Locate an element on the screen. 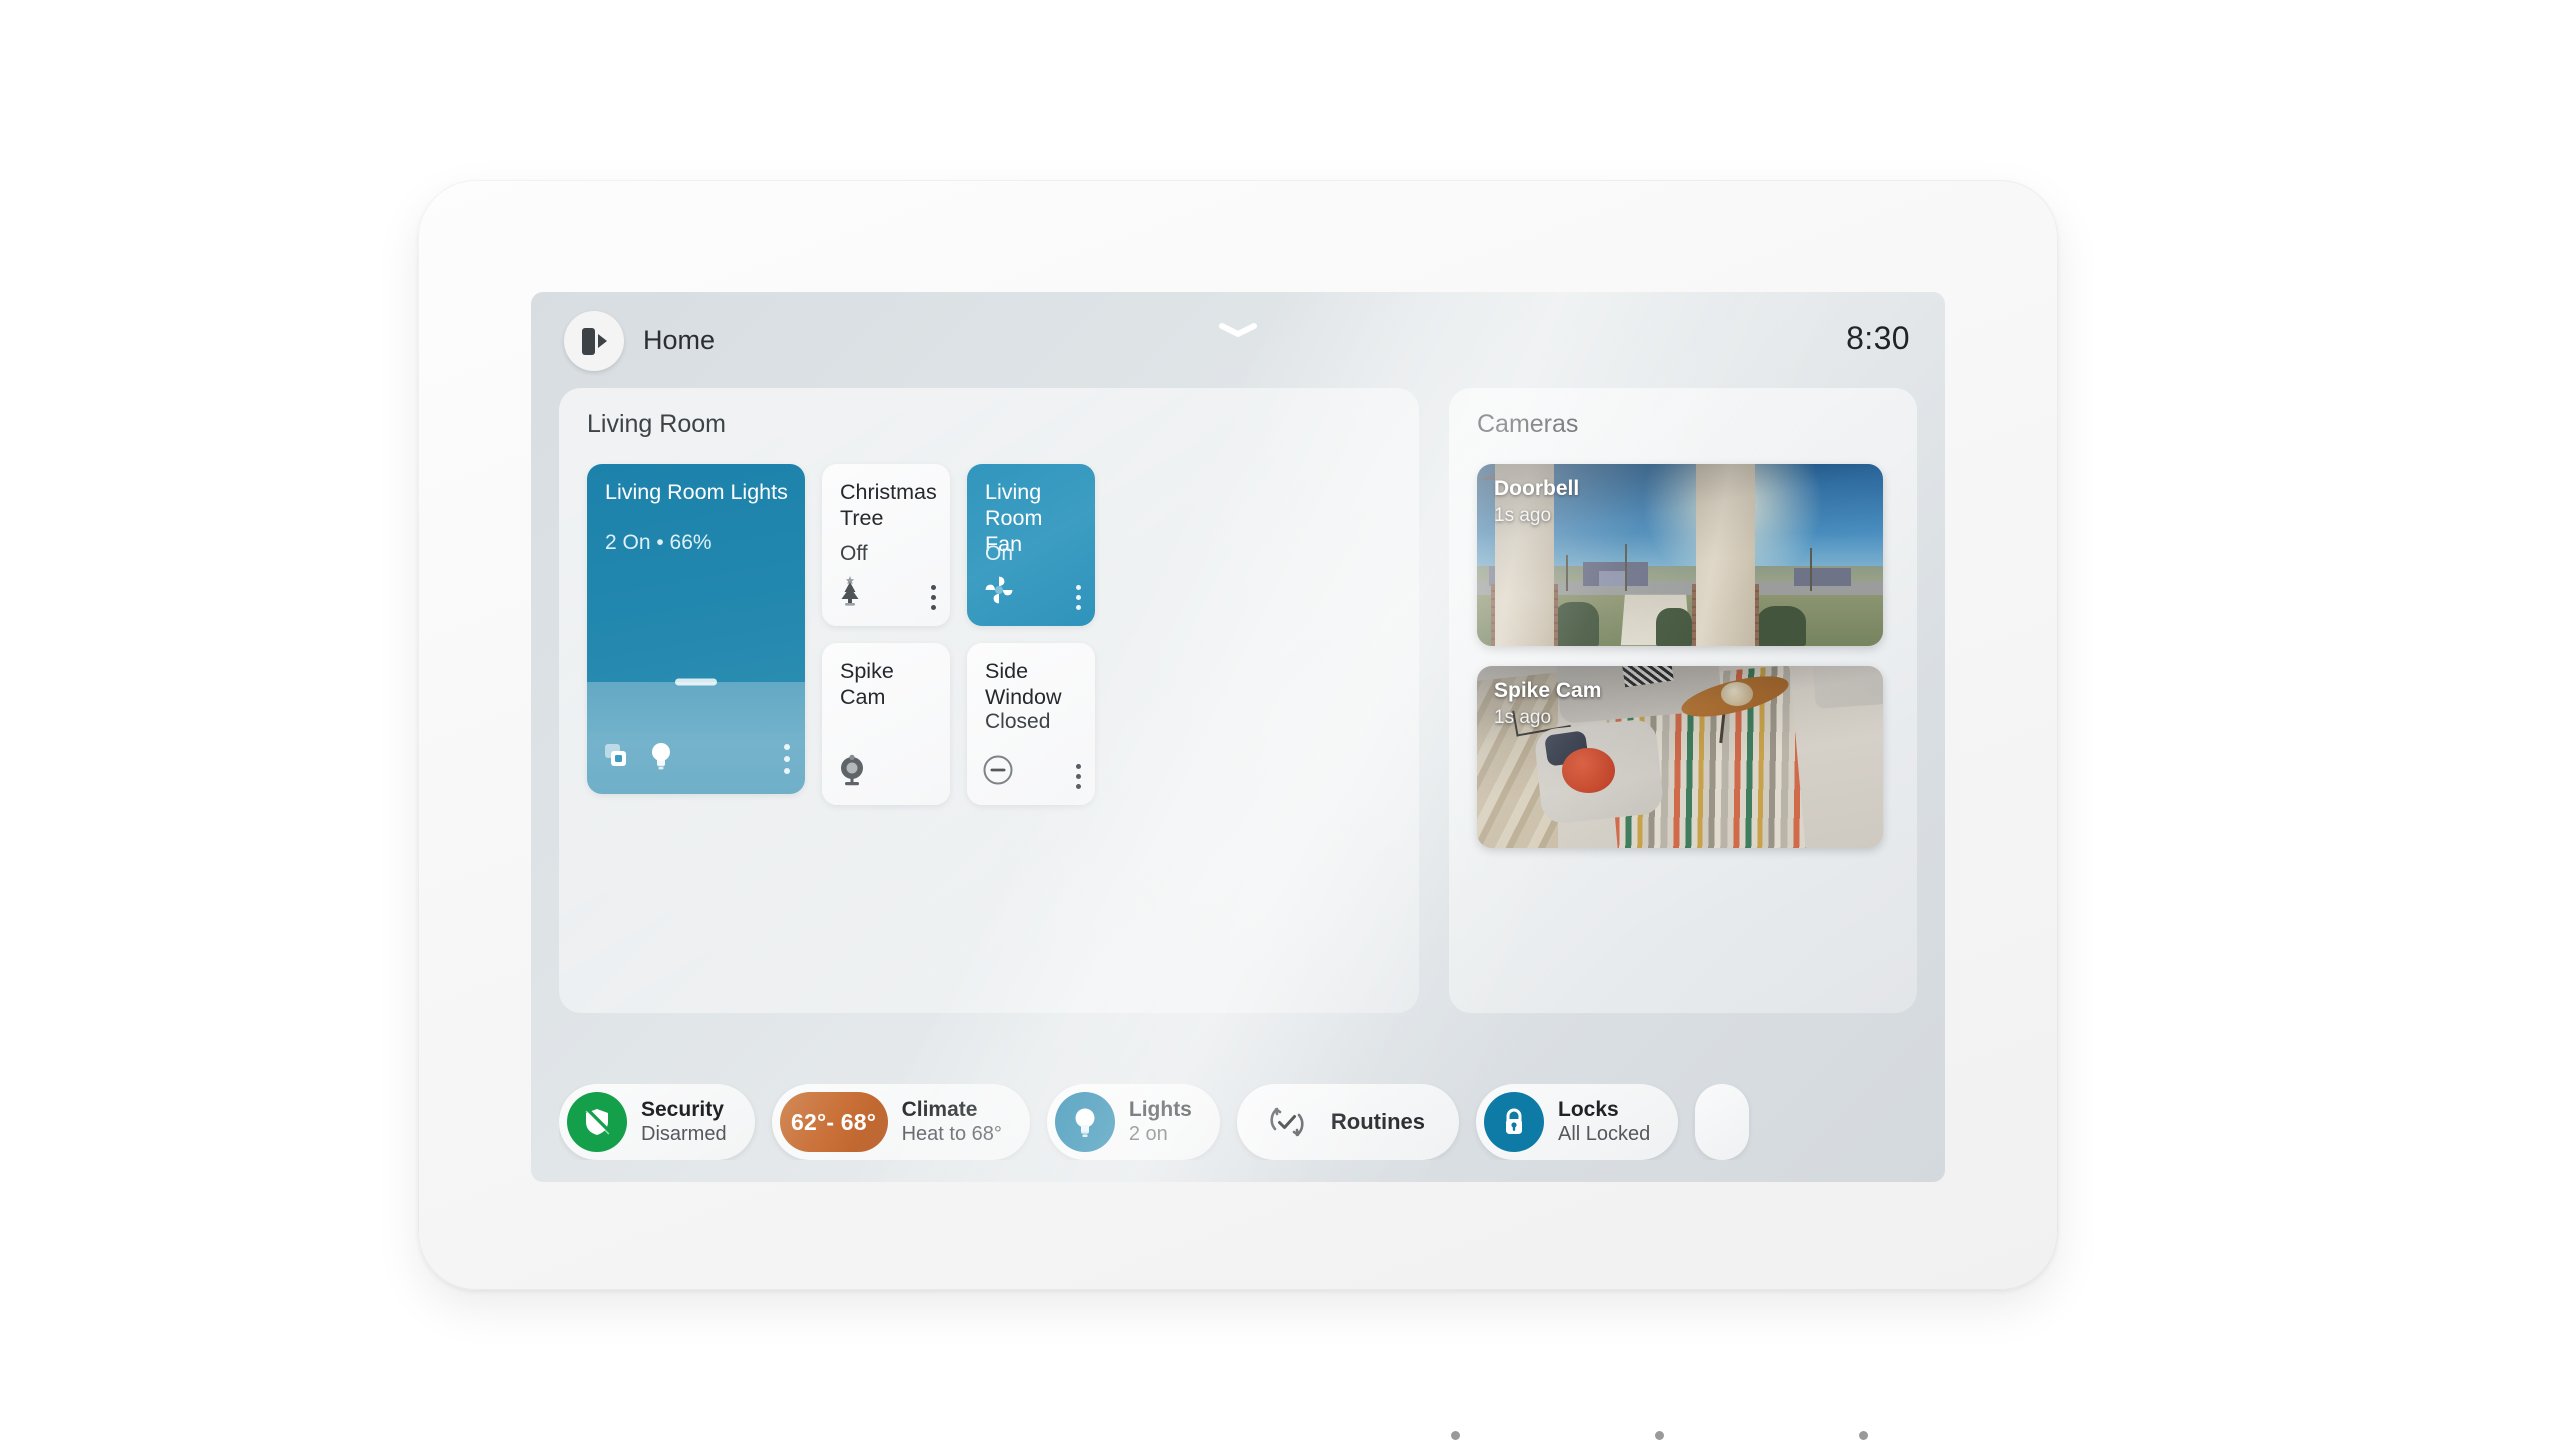  chip-value: Disarmed is located at coordinates (684, 1133).